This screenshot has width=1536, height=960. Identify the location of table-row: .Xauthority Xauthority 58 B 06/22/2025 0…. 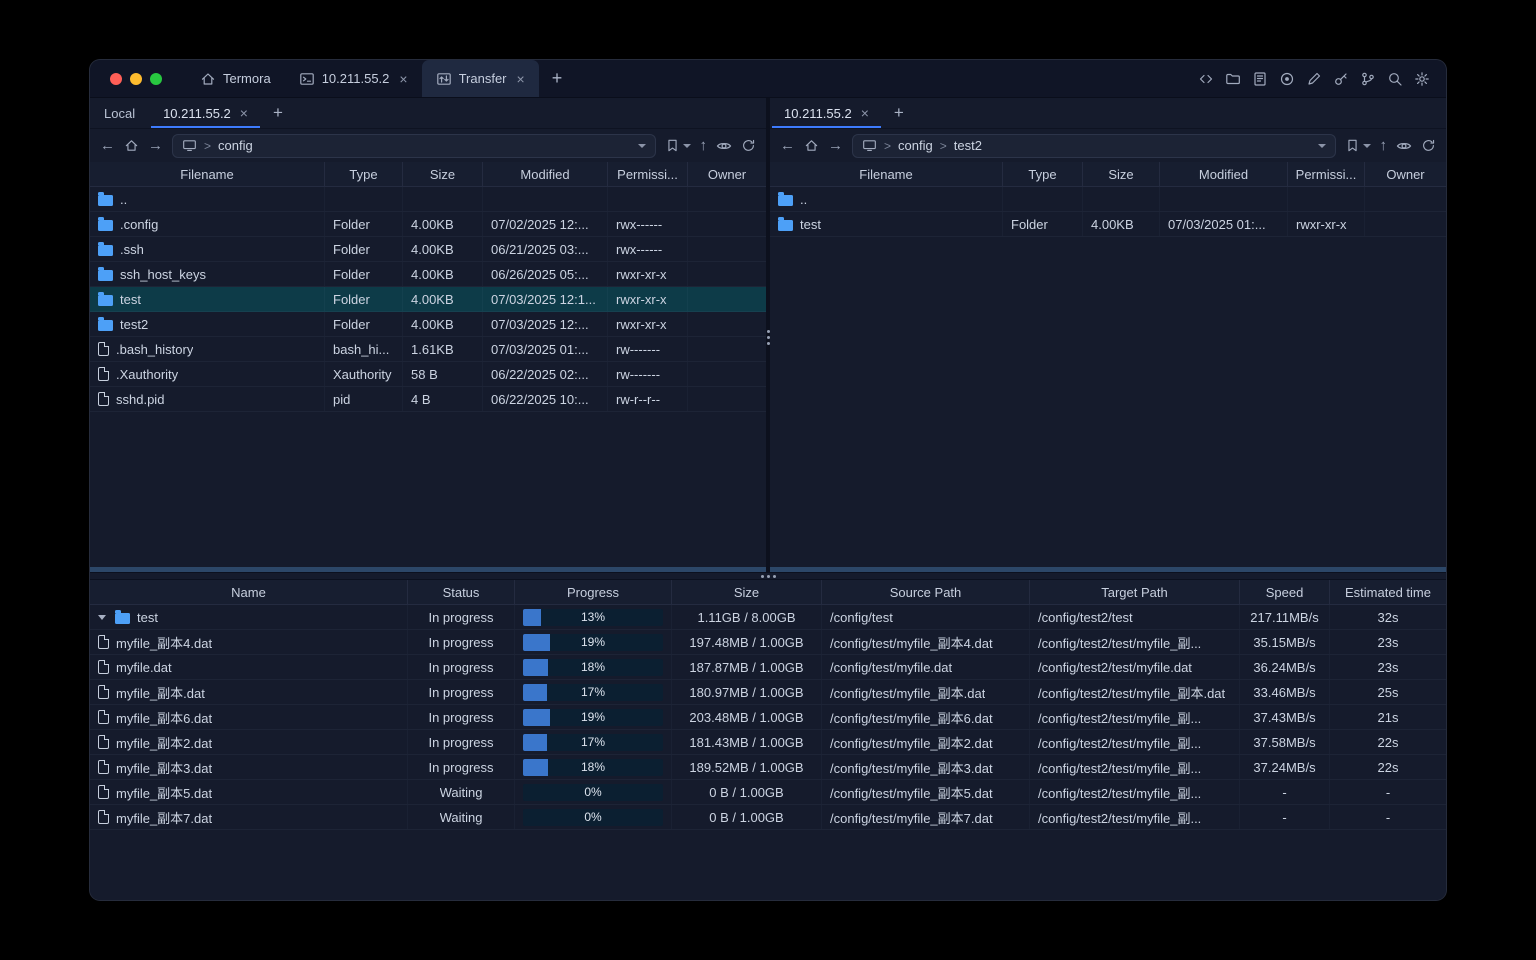
(428, 374).